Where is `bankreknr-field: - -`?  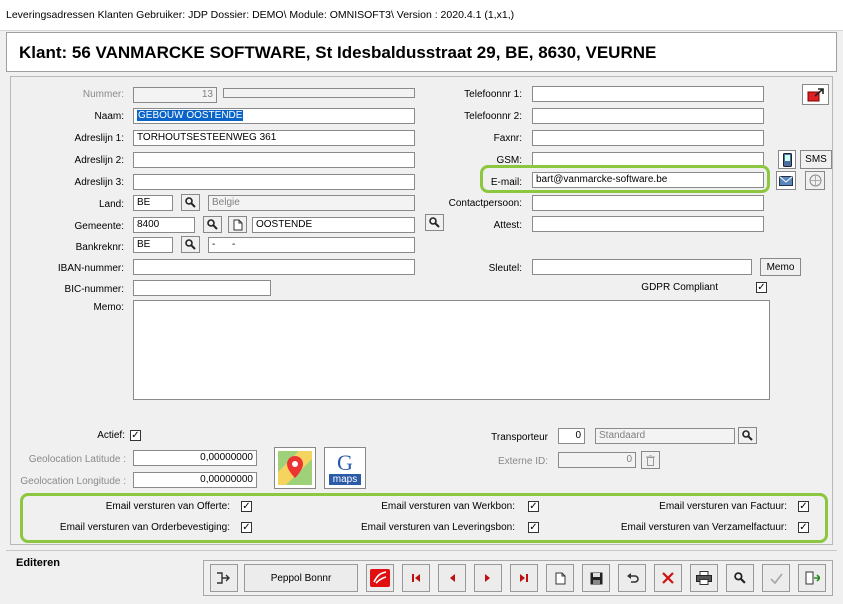 bankreknr-field: - - is located at coordinates (311, 245).